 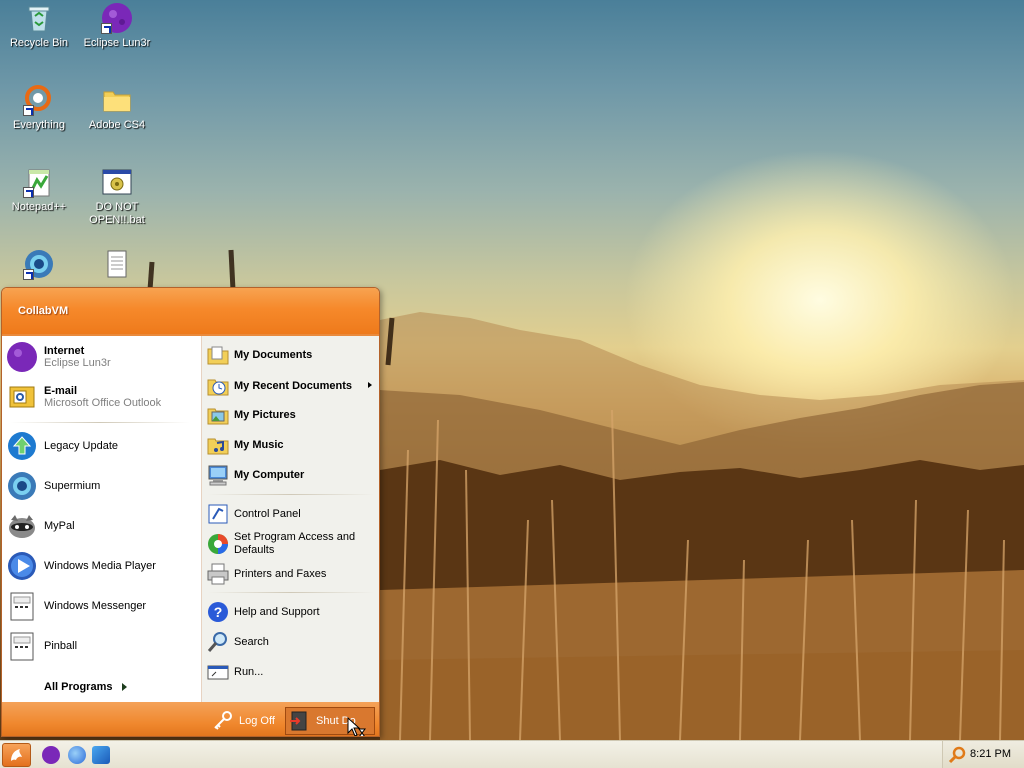 I want to click on place-my-music: My Music, so click(x=292, y=445).